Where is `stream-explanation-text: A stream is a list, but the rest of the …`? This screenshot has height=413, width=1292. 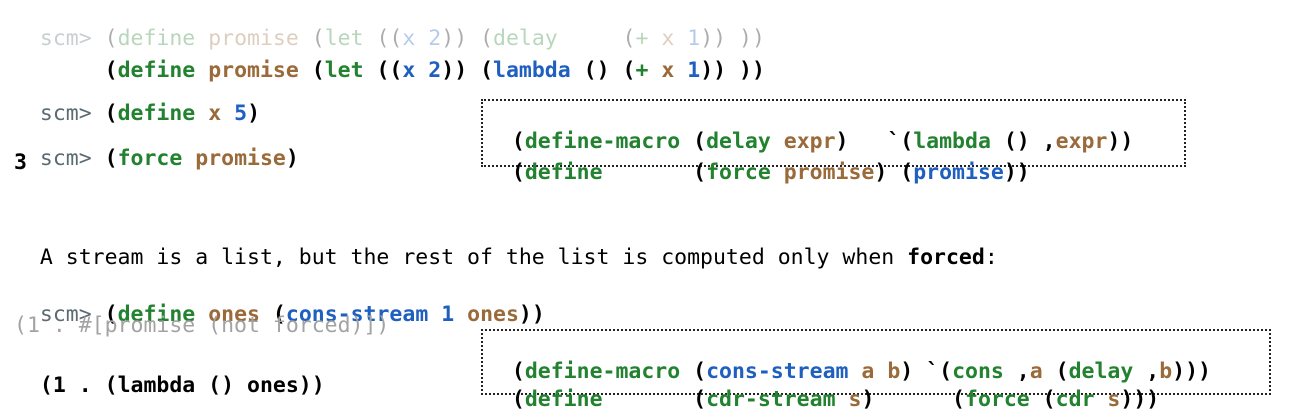 stream-explanation-text: A stream is a list, but the rest of the … is located at coordinates (473, 257).